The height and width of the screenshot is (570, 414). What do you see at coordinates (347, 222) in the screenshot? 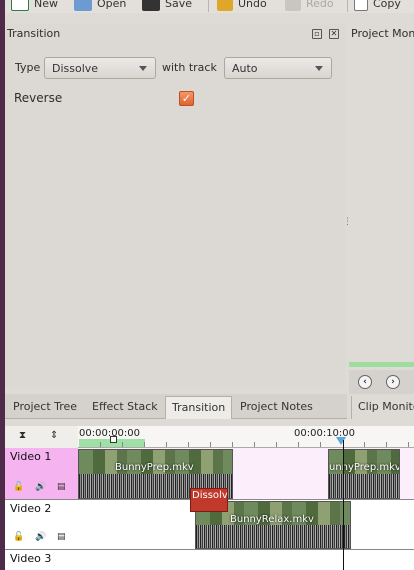
I see `splitter-grip-icon: ⋮` at bounding box center [347, 222].